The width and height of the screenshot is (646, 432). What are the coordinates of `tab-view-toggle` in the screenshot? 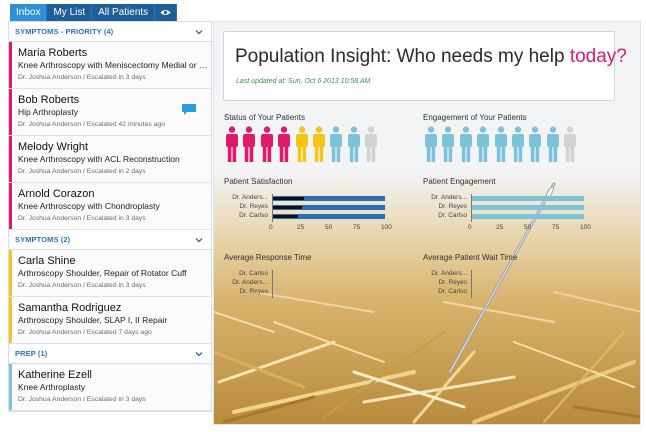 It's located at (166, 12).